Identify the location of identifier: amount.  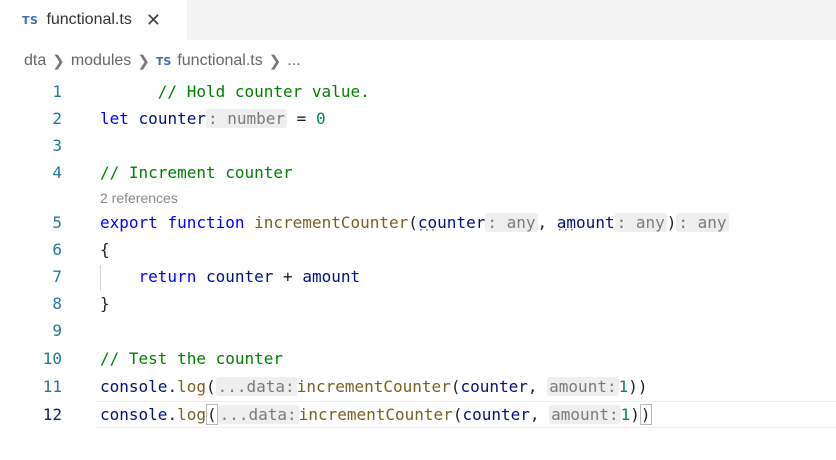
(331, 276).